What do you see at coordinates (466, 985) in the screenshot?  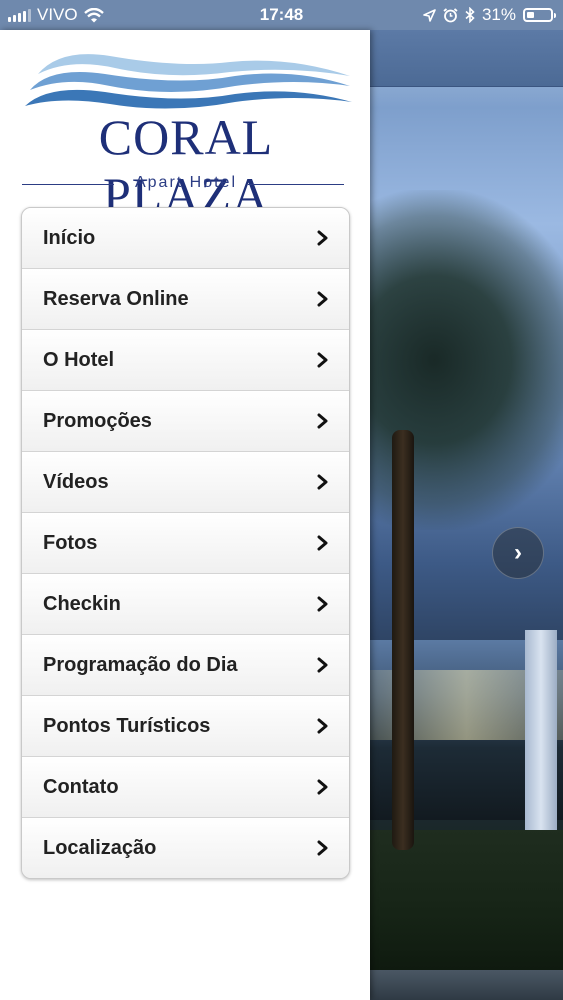 I see `photo-footer-bar` at bounding box center [466, 985].